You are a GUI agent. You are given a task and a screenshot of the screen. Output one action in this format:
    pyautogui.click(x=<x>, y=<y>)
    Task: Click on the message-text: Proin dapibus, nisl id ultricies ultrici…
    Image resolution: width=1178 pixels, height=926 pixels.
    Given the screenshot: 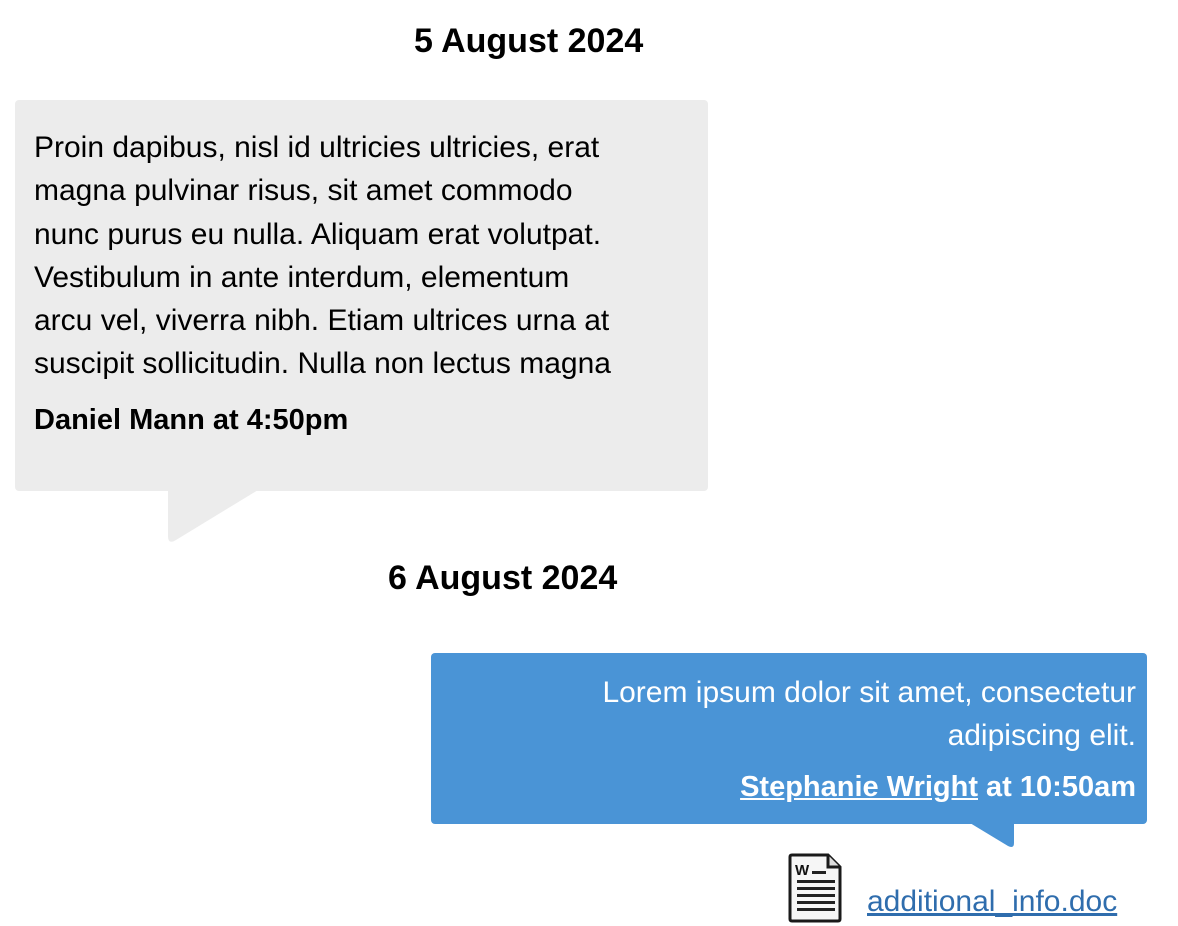 What is the action you would take?
    pyautogui.click(x=322, y=256)
    